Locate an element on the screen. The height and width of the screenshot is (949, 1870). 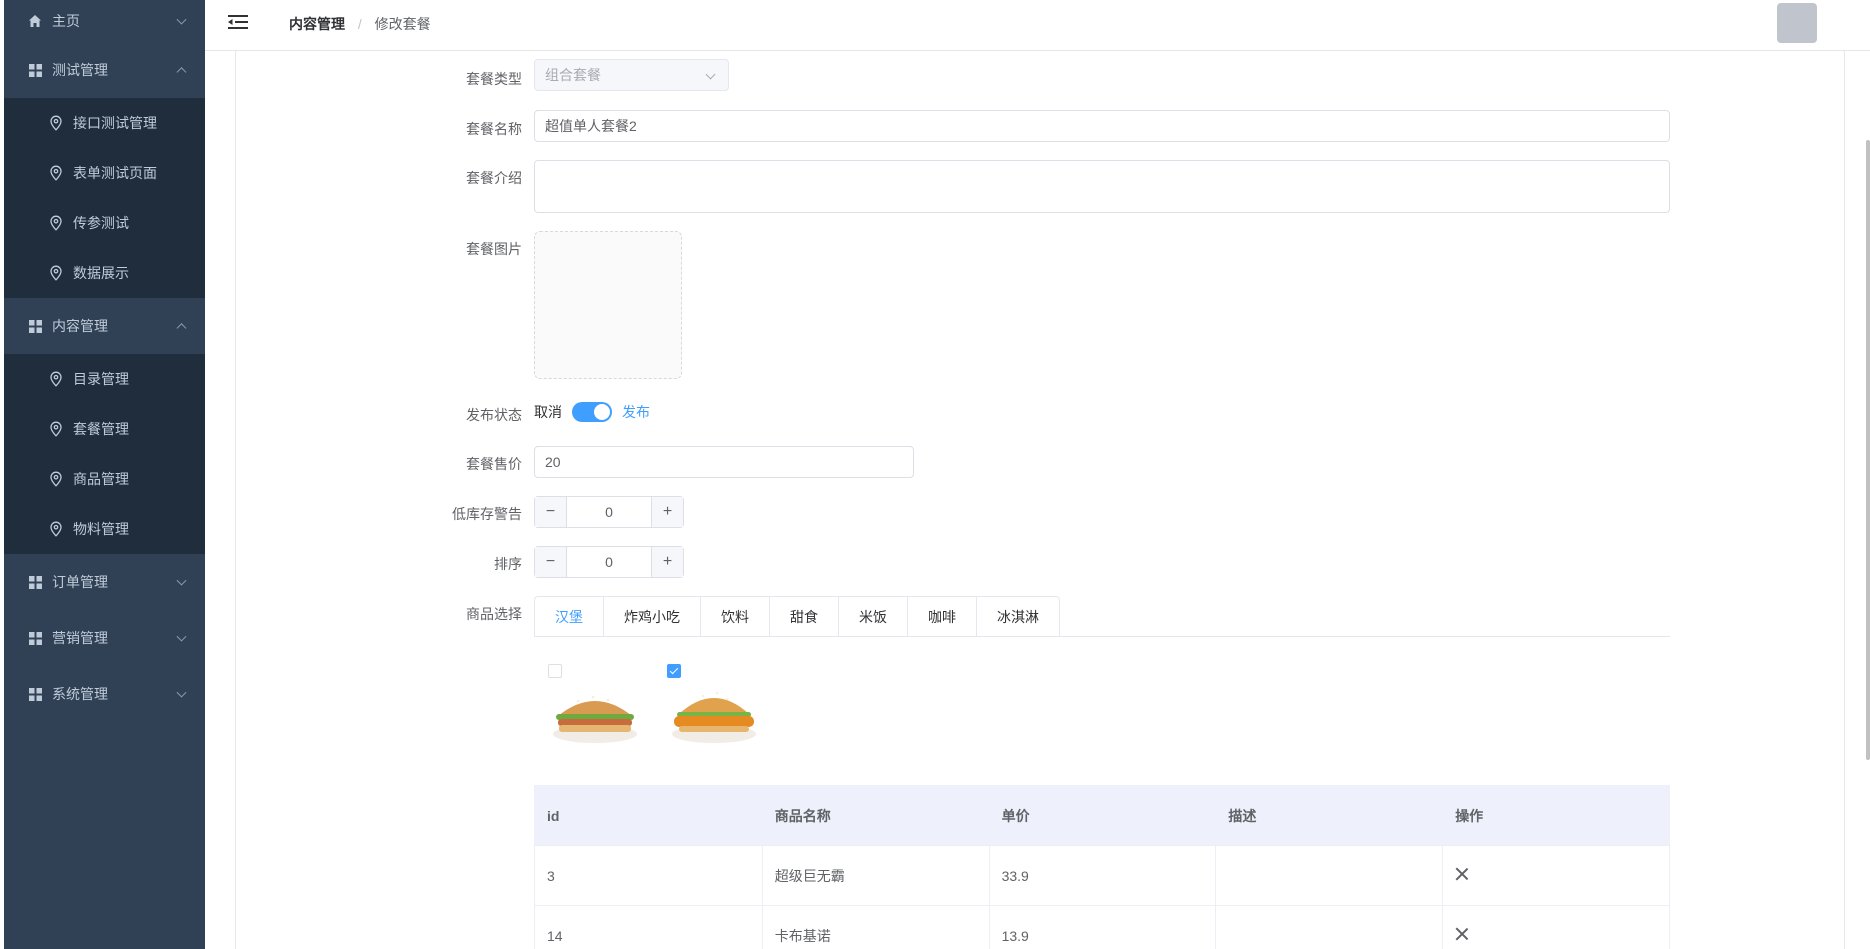
switch-knob is located at coordinates (602, 412).